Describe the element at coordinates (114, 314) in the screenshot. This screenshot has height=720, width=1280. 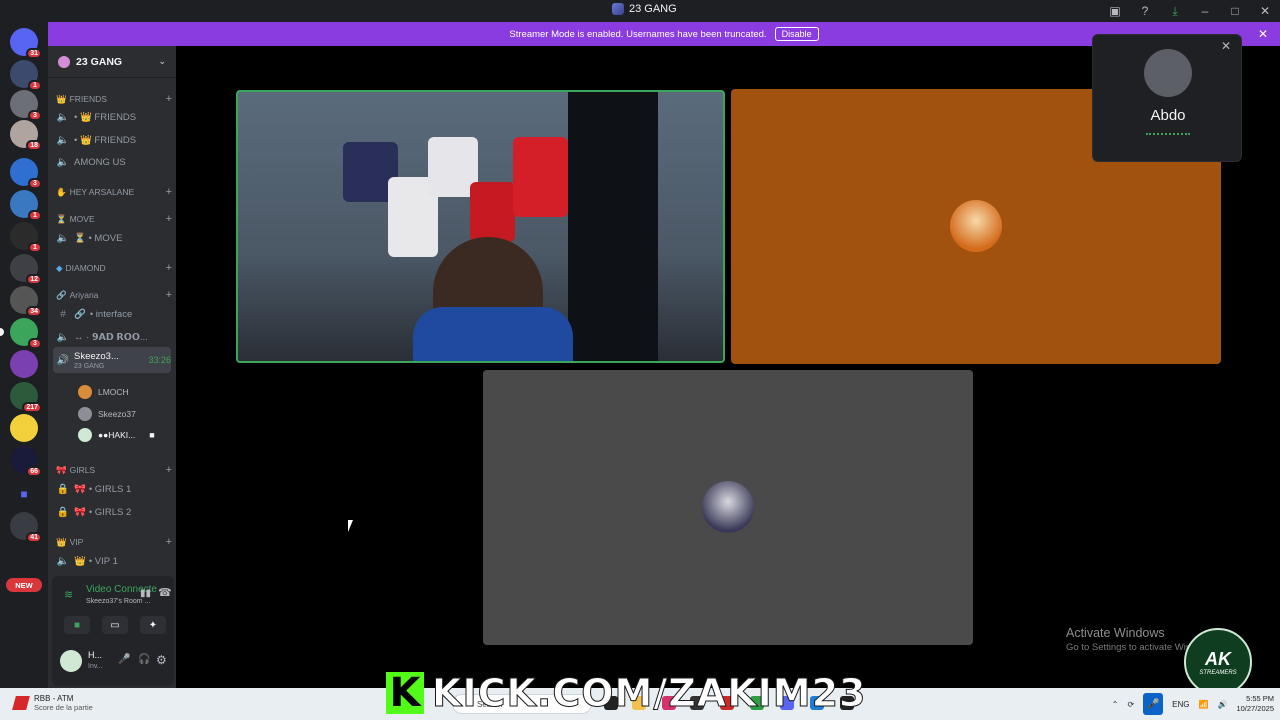
I see `text-channel-interface: # 🔗 • interface` at that location.